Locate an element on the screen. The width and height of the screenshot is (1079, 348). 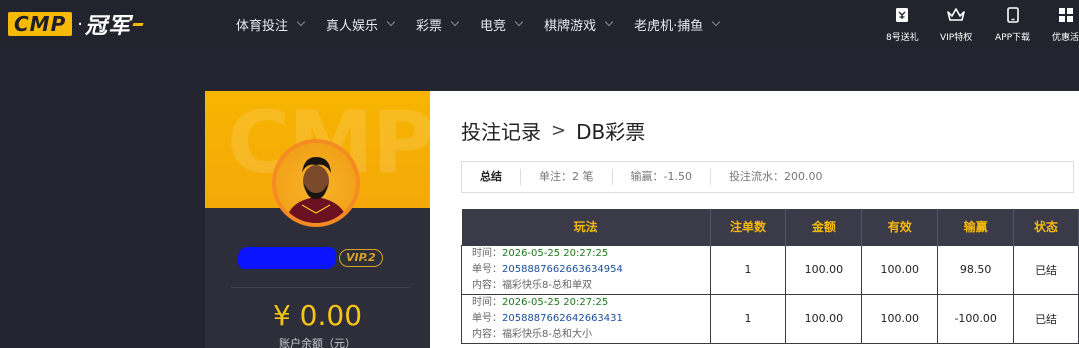
vip-level-badge: VIP.2 is located at coordinates (361, 258).